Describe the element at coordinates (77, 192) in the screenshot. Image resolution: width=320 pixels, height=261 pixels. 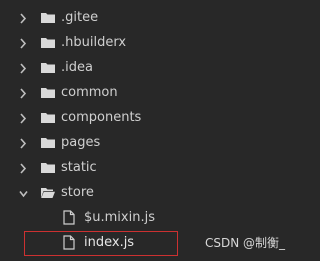
I see `tree-item-label: store` at that location.